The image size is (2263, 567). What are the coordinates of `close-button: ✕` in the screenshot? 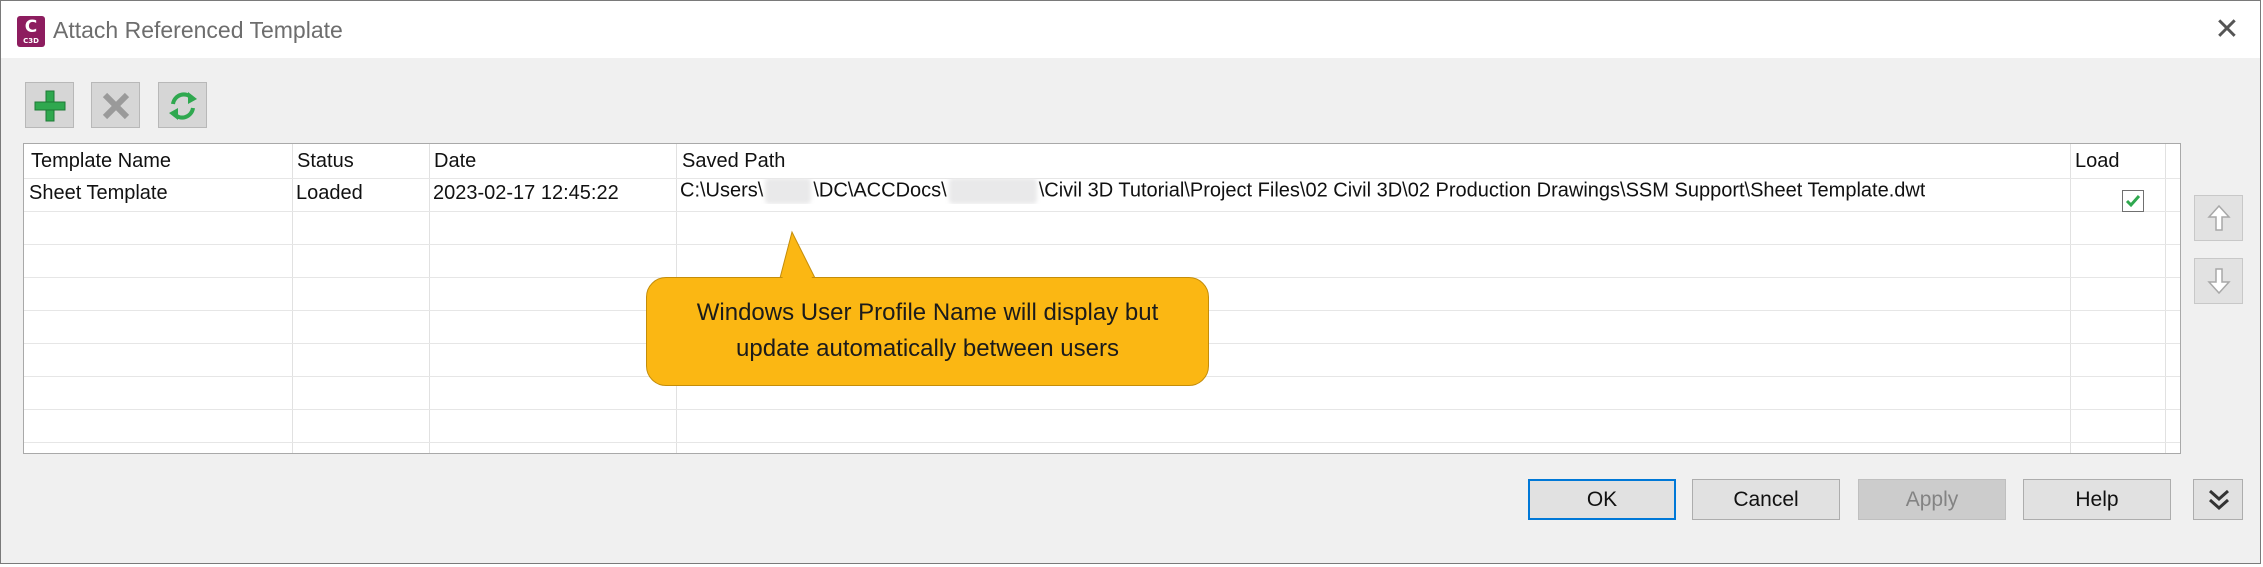 It's located at (2227, 30).